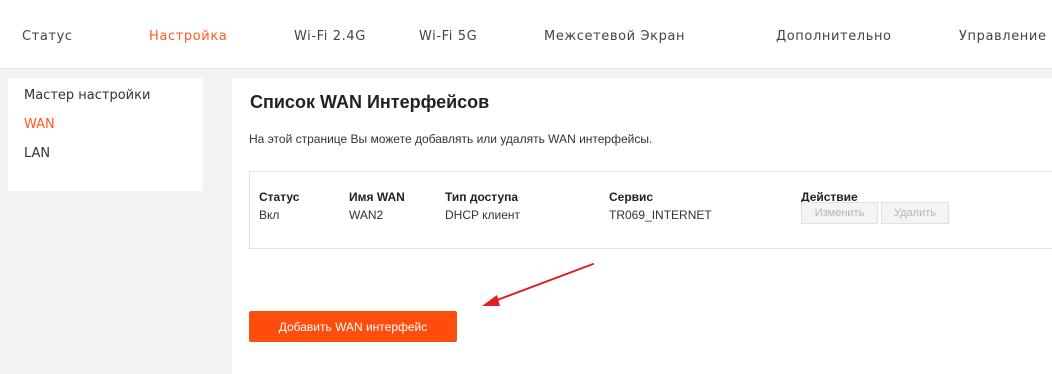 Image resolution: width=1052 pixels, height=374 pixels. Describe the element at coordinates (353, 326) in the screenshot. I see `add-wan-interface-button: Добавить WAN интерфейс` at that location.